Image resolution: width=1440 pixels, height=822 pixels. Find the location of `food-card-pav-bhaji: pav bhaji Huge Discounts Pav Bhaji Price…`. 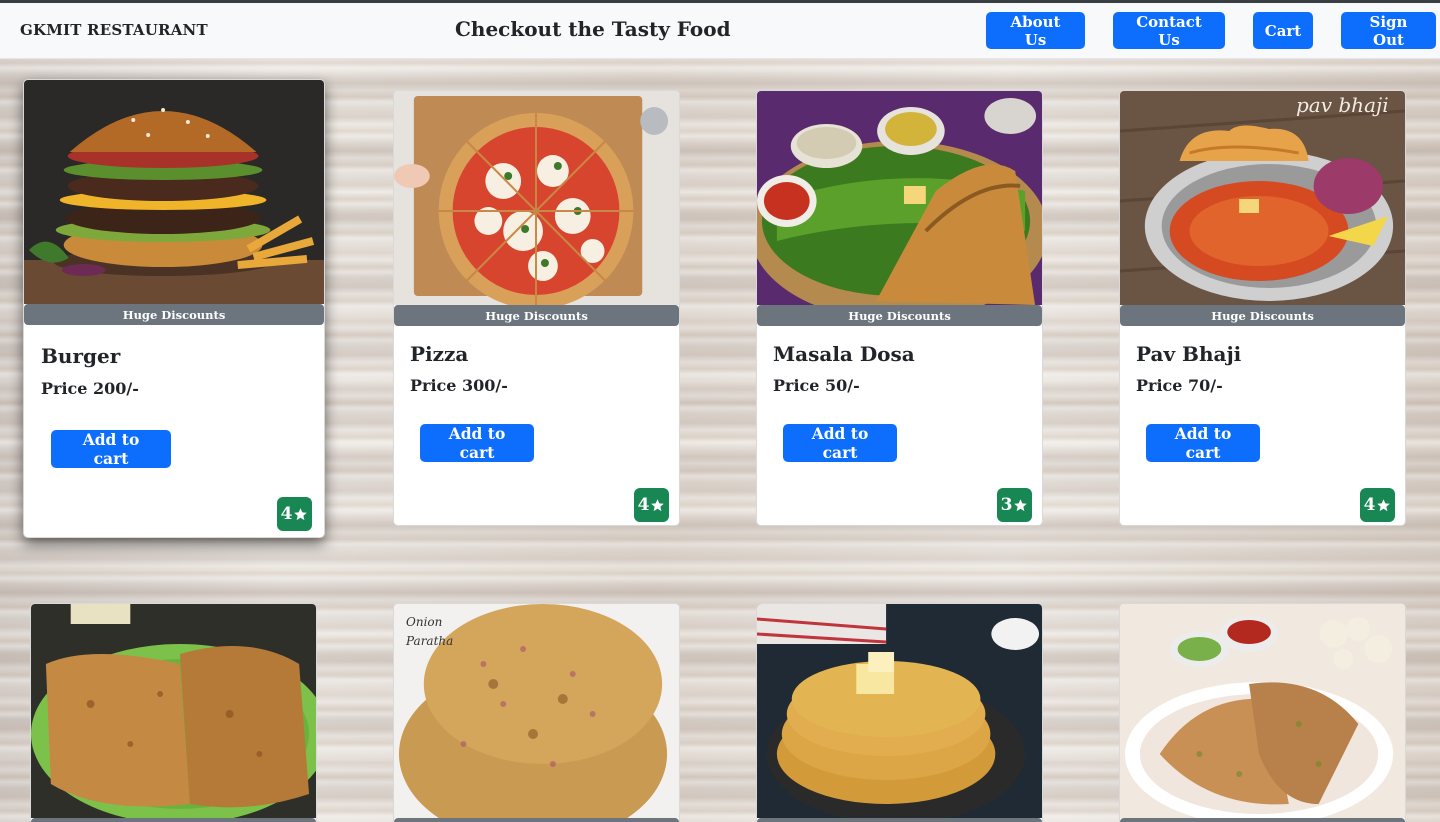

food-card-pav-bhaji: pav bhaji Huge Discounts Pav Bhaji Price… is located at coordinates (1262, 308).